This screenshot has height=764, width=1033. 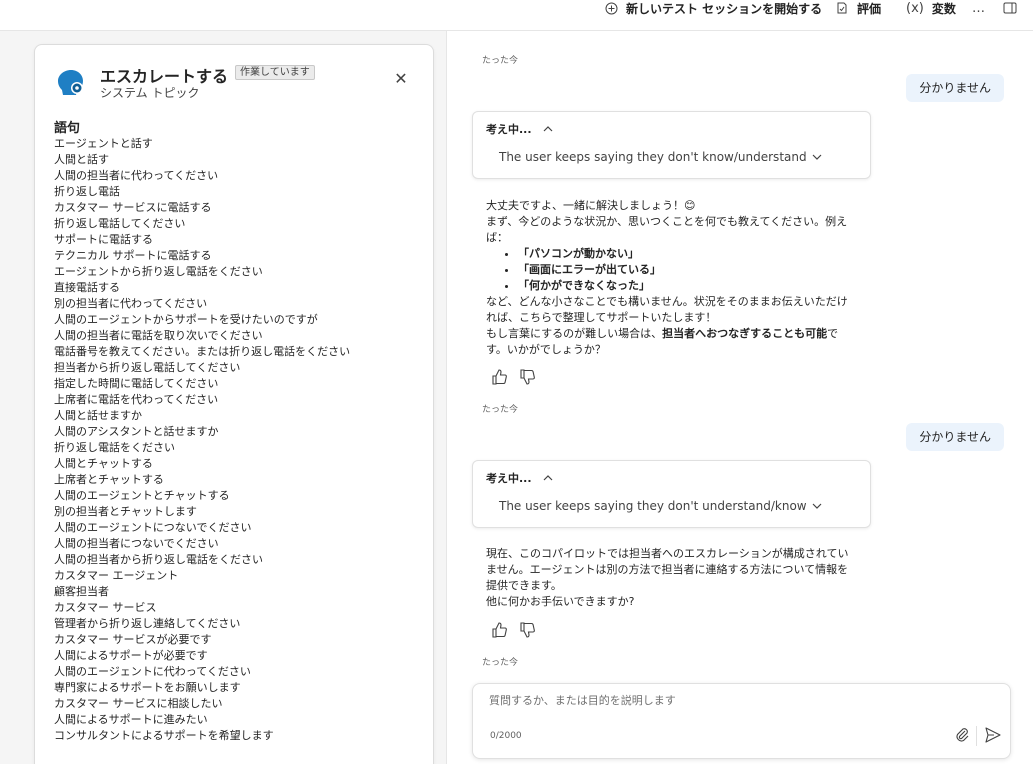 What do you see at coordinates (158, 335) in the screenshot?
I see `phrase-item: 人間の担当者に電話を取り次いでください` at bounding box center [158, 335].